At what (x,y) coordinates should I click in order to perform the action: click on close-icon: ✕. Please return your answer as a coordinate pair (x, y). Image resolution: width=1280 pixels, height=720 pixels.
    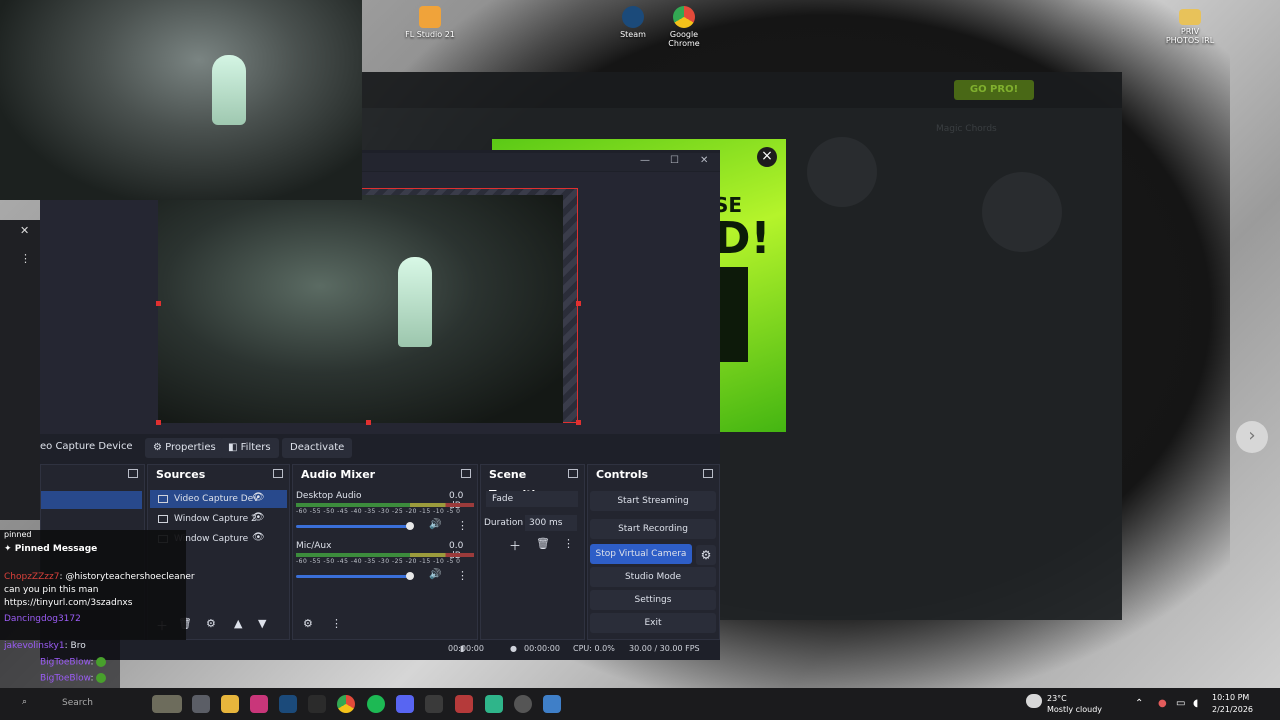
    Looking at the image, I should click on (24, 230).